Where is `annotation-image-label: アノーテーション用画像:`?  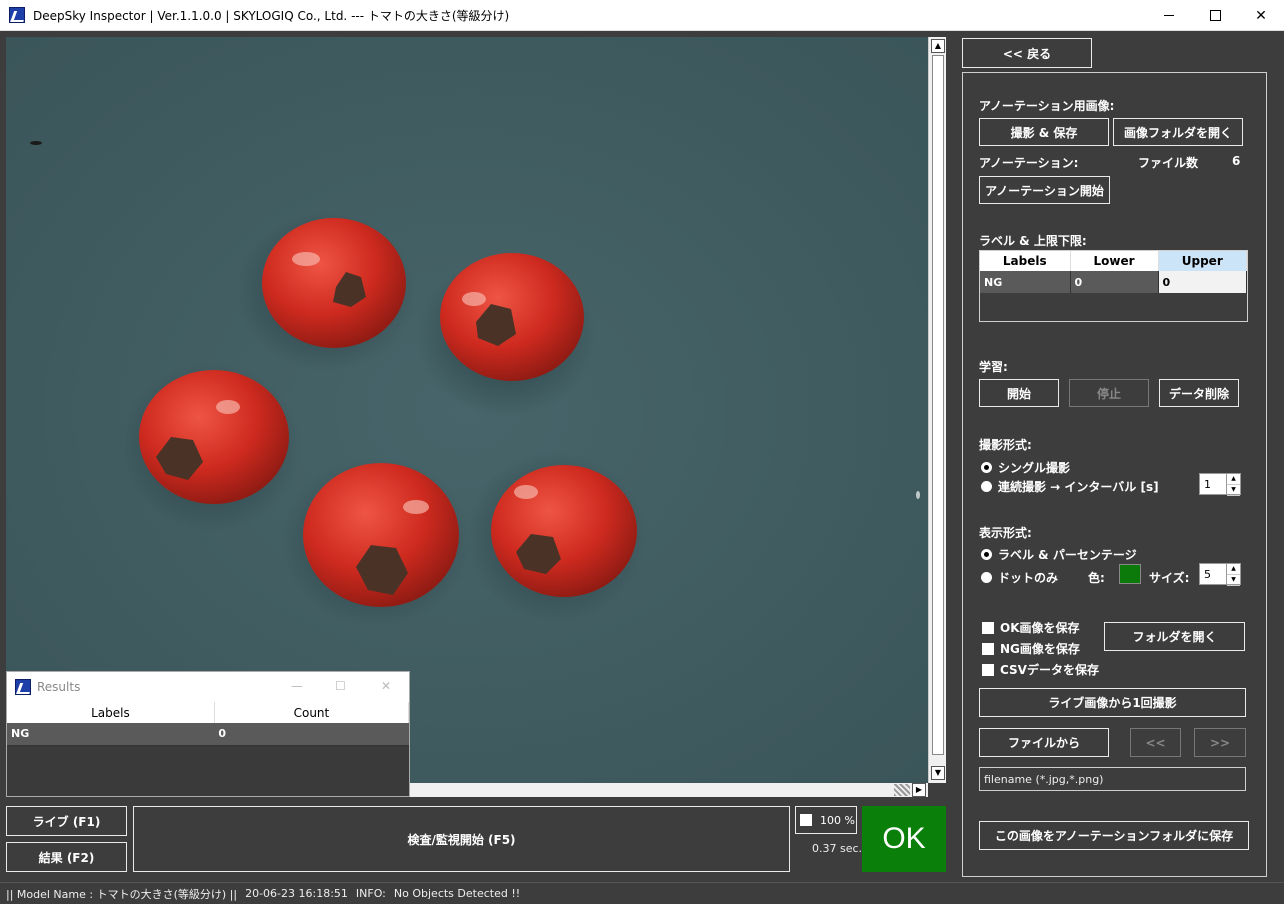
annotation-image-label: アノーテーション用画像: is located at coordinates (1047, 106).